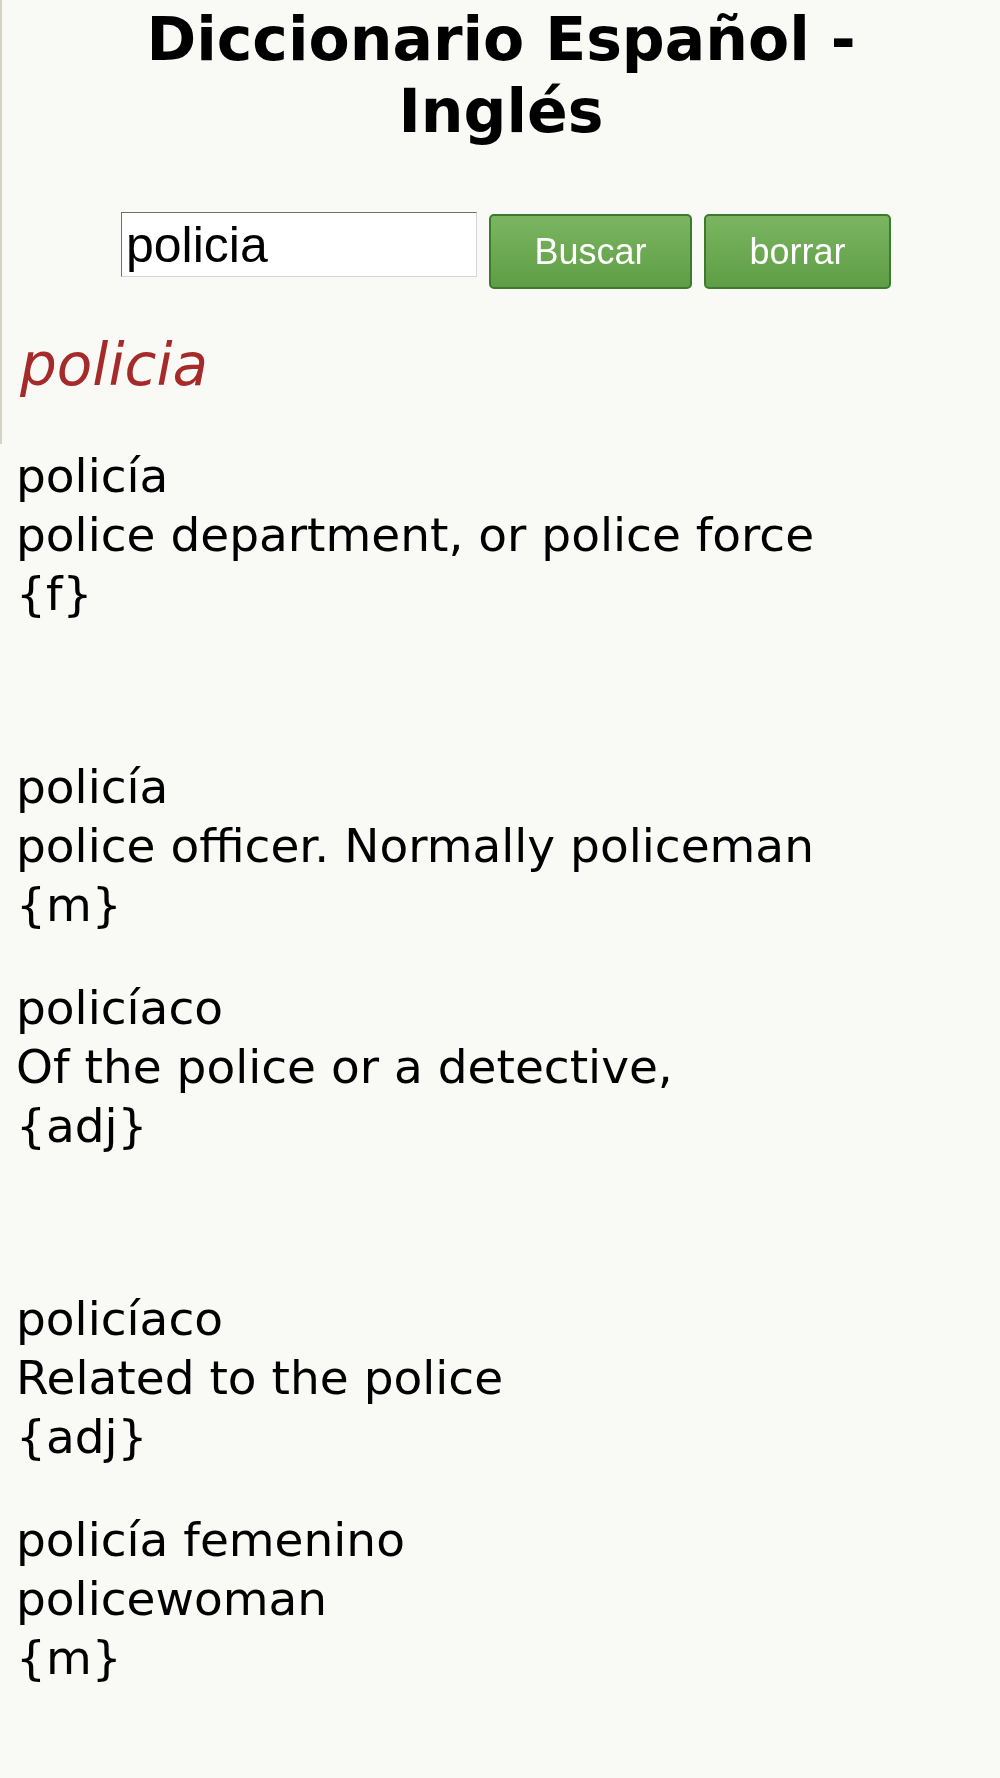 This screenshot has height=1778, width=1000. What do you see at coordinates (172, 1599) in the screenshot?
I see `translation-text: policewoman` at bounding box center [172, 1599].